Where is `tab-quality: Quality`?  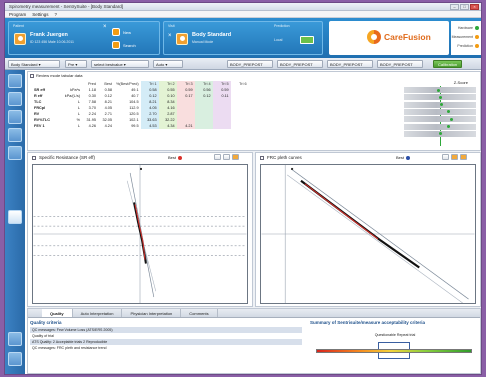 tab-quality: Quality is located at coordinates (57, 313).